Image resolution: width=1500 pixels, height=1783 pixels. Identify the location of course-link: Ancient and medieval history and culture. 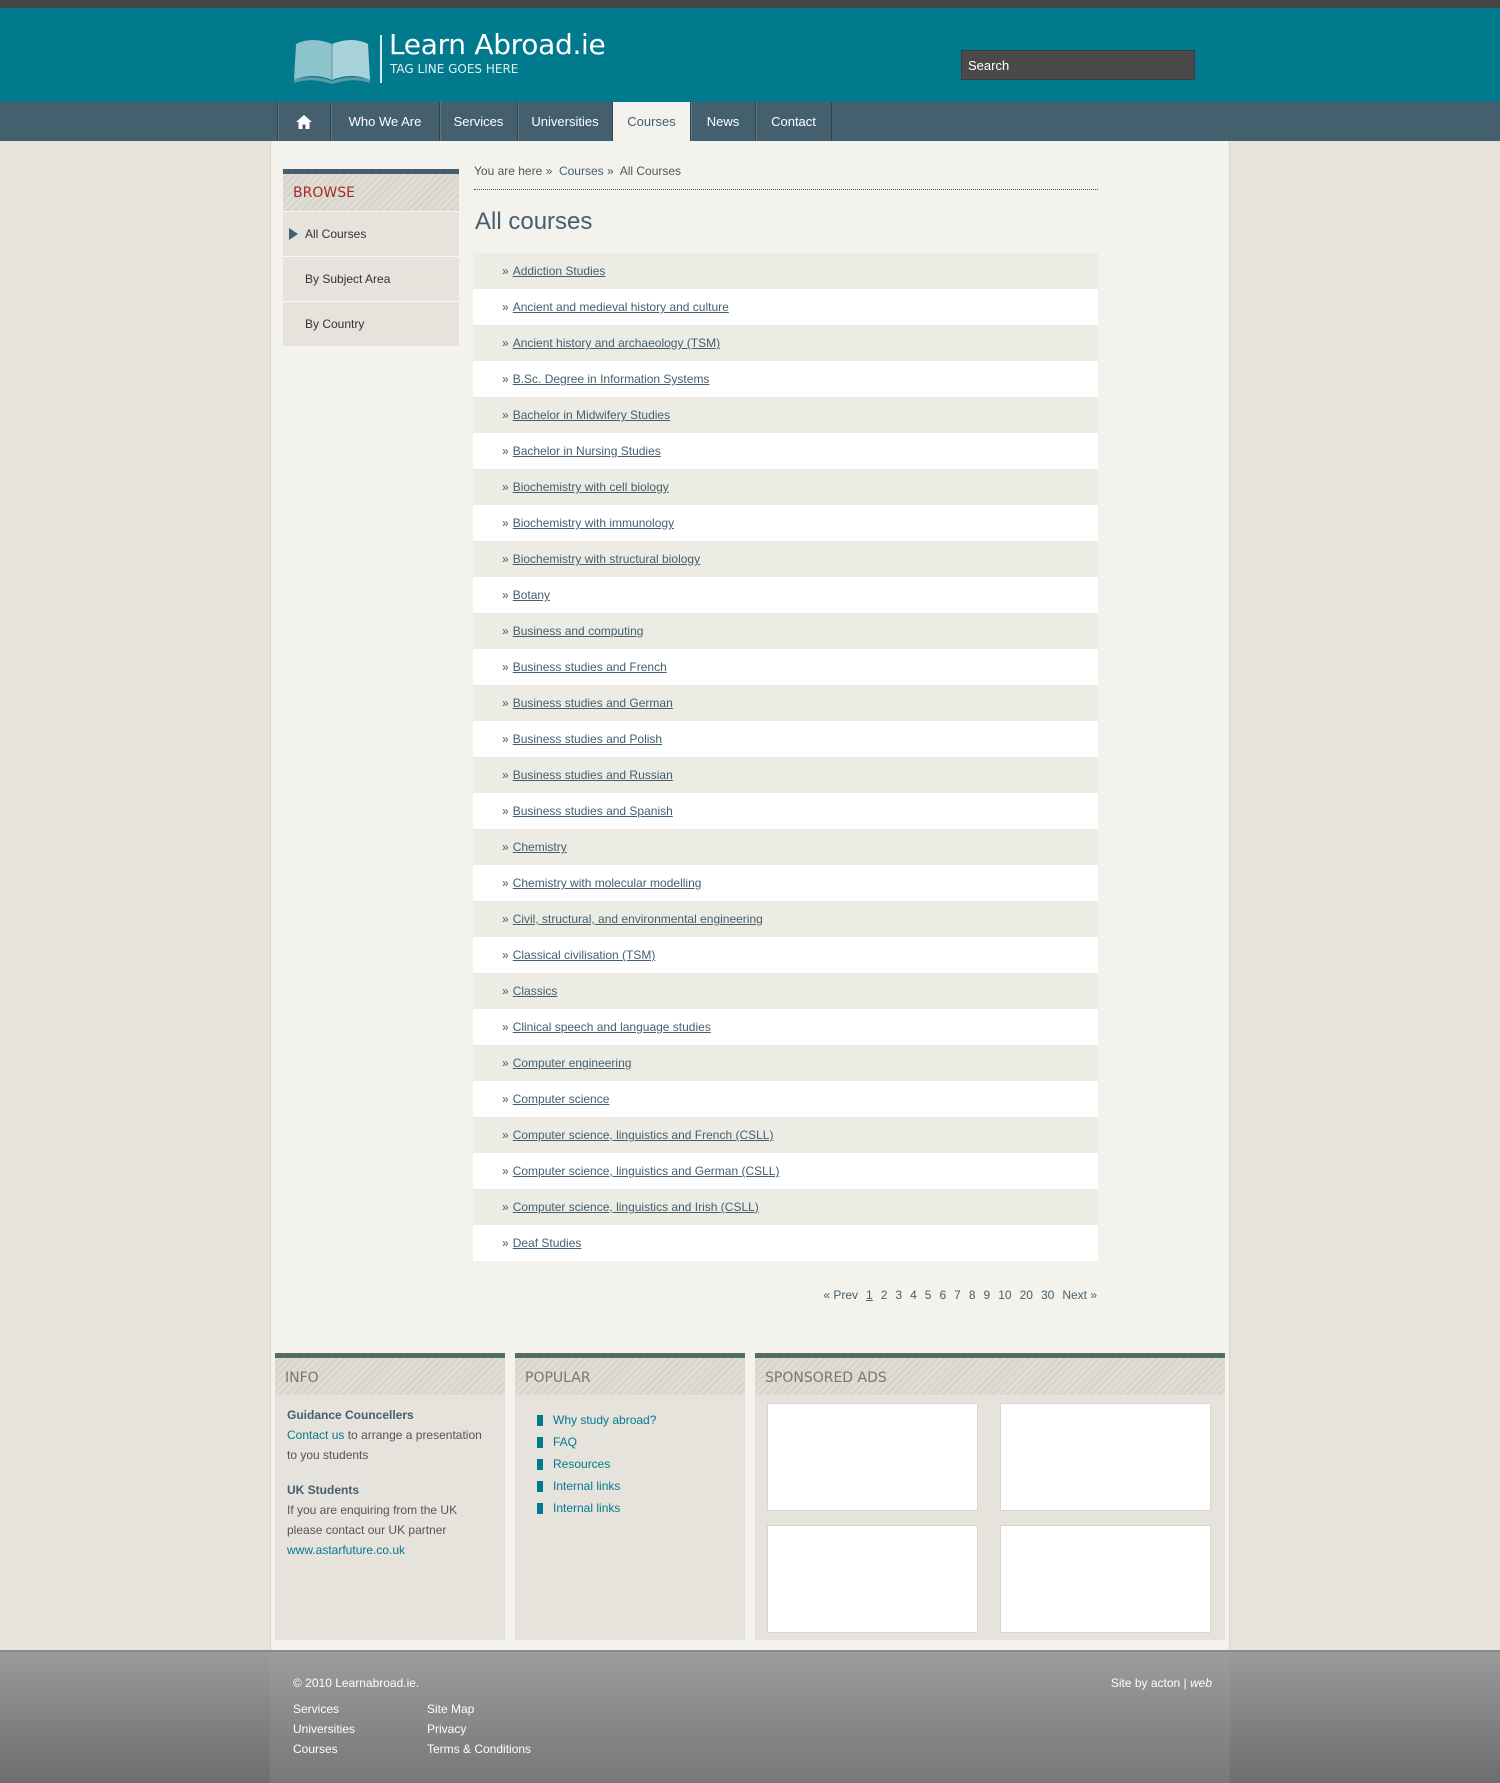
(621, 307).